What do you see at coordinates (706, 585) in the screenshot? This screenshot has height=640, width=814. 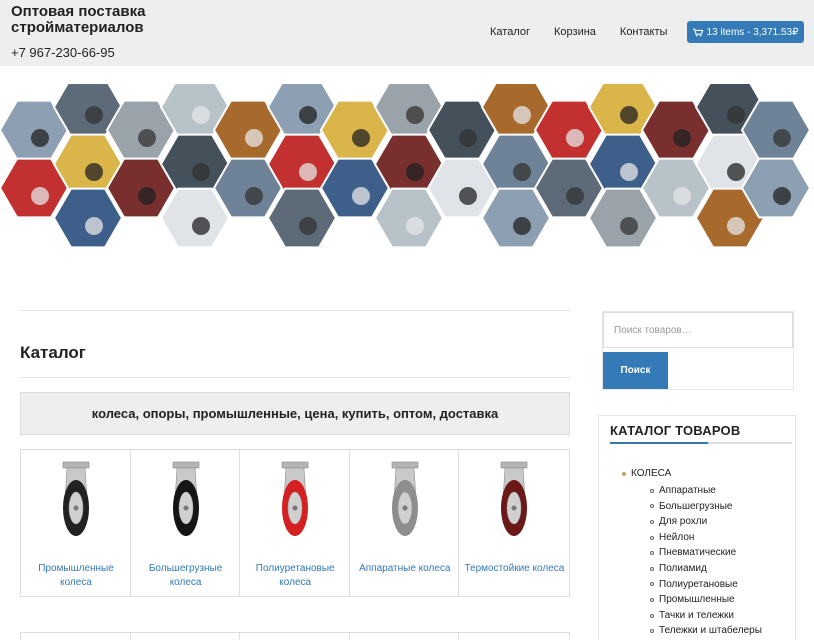 I see `subcategory-item: Полиуретановые` at bounding box center [706, 585].